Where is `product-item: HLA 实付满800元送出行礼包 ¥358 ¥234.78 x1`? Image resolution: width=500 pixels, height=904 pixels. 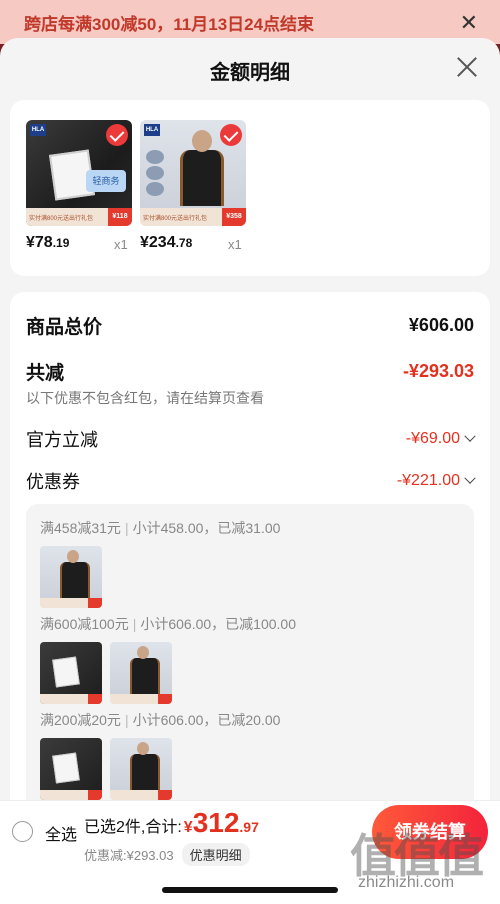
product-item: HLA 实付满800元送出行礼包 ¥358 ¥234.78 x1 is located at coordinates (201, 186).